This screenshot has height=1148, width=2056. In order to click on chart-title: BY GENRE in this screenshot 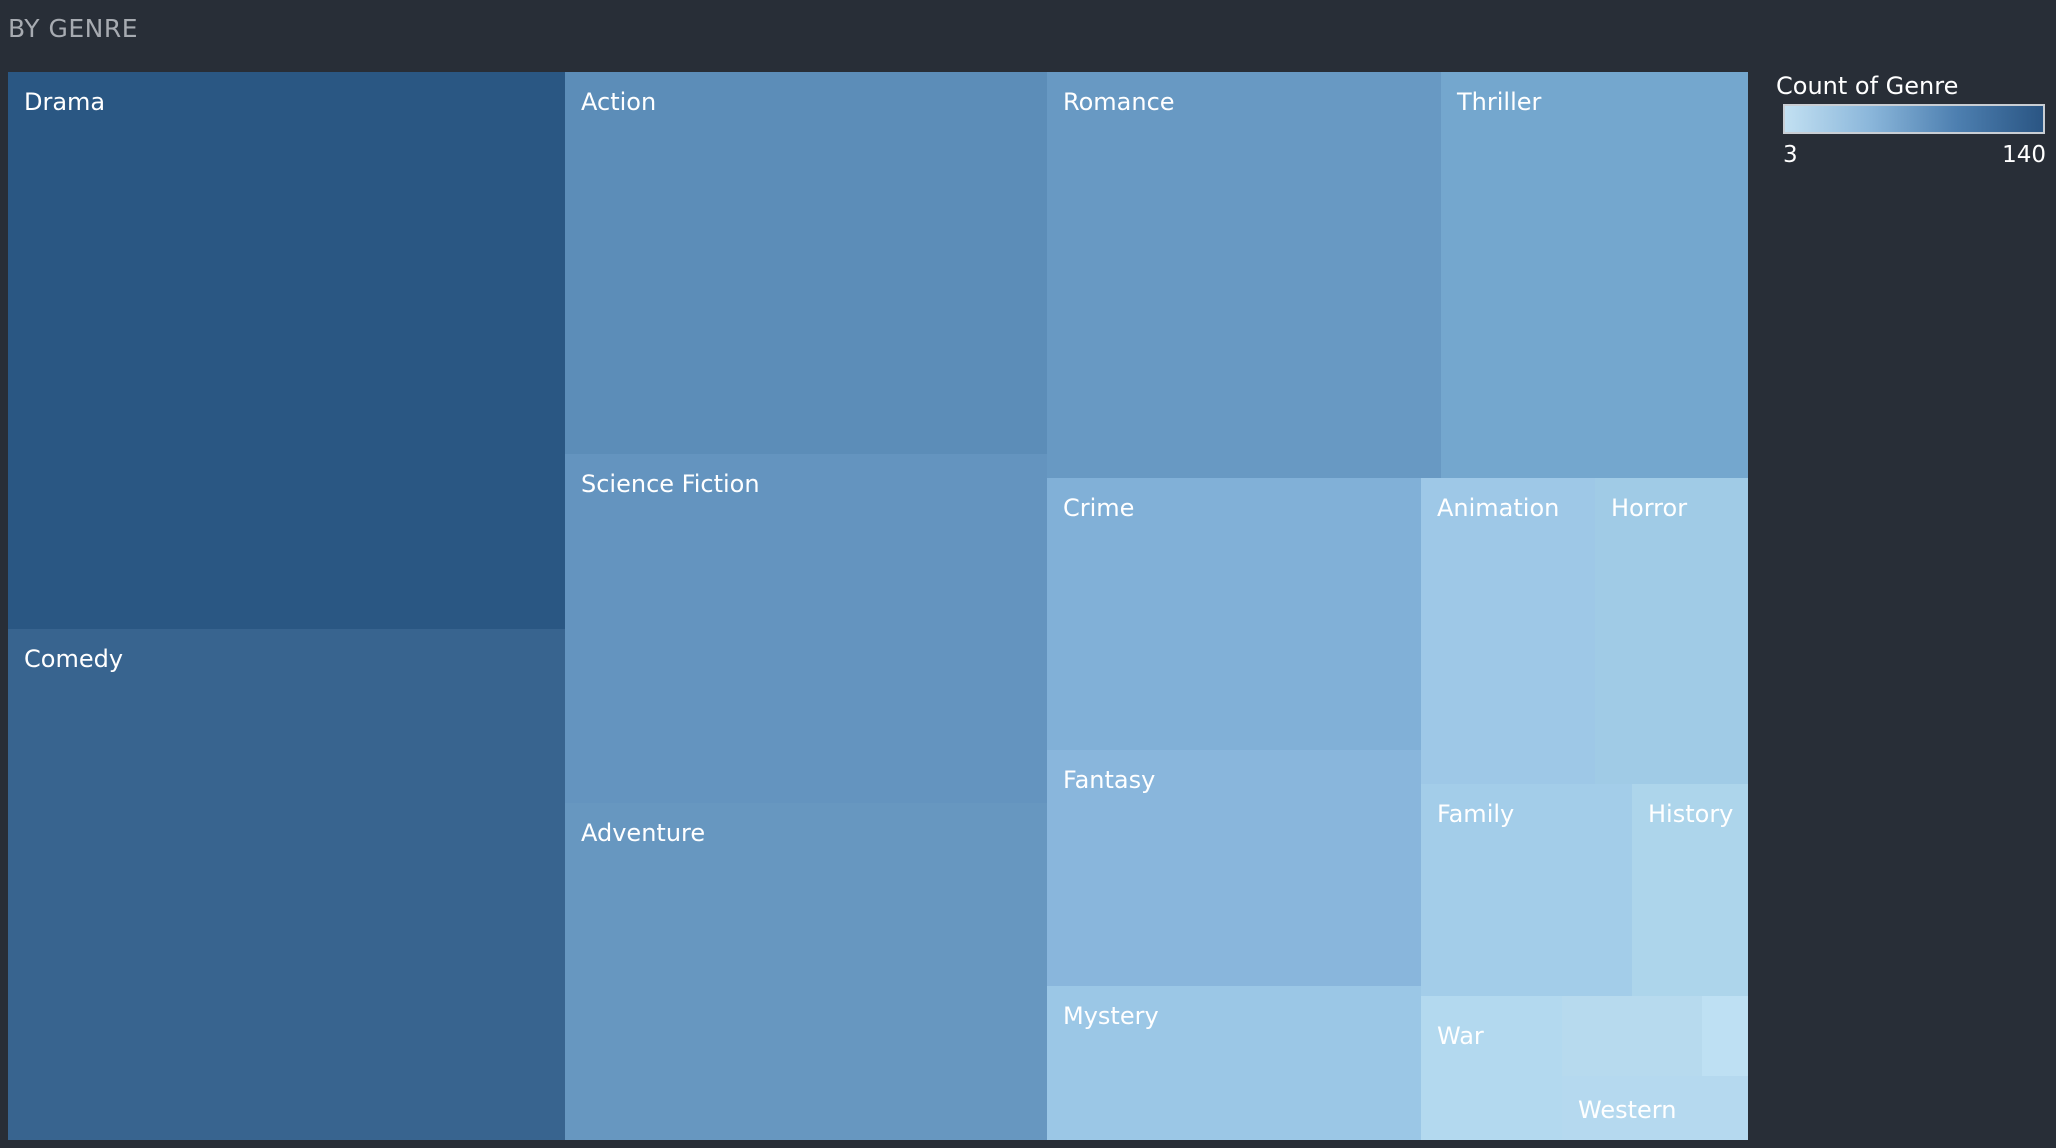, I will do `click(73, 28)`.